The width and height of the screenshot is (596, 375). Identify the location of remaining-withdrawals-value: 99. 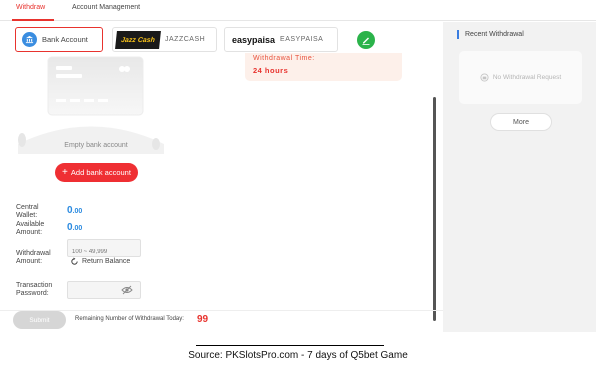
(203, 319).